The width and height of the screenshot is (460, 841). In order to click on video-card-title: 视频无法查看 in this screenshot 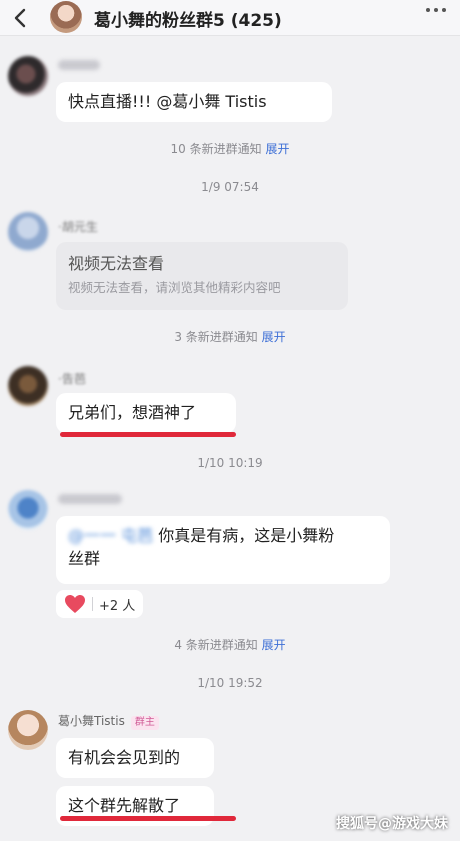, I will do `click(116, 263)`.